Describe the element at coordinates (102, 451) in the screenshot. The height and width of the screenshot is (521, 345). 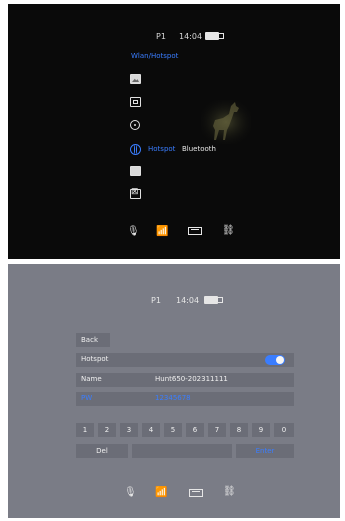
I see `delete-key: Del` at that location.